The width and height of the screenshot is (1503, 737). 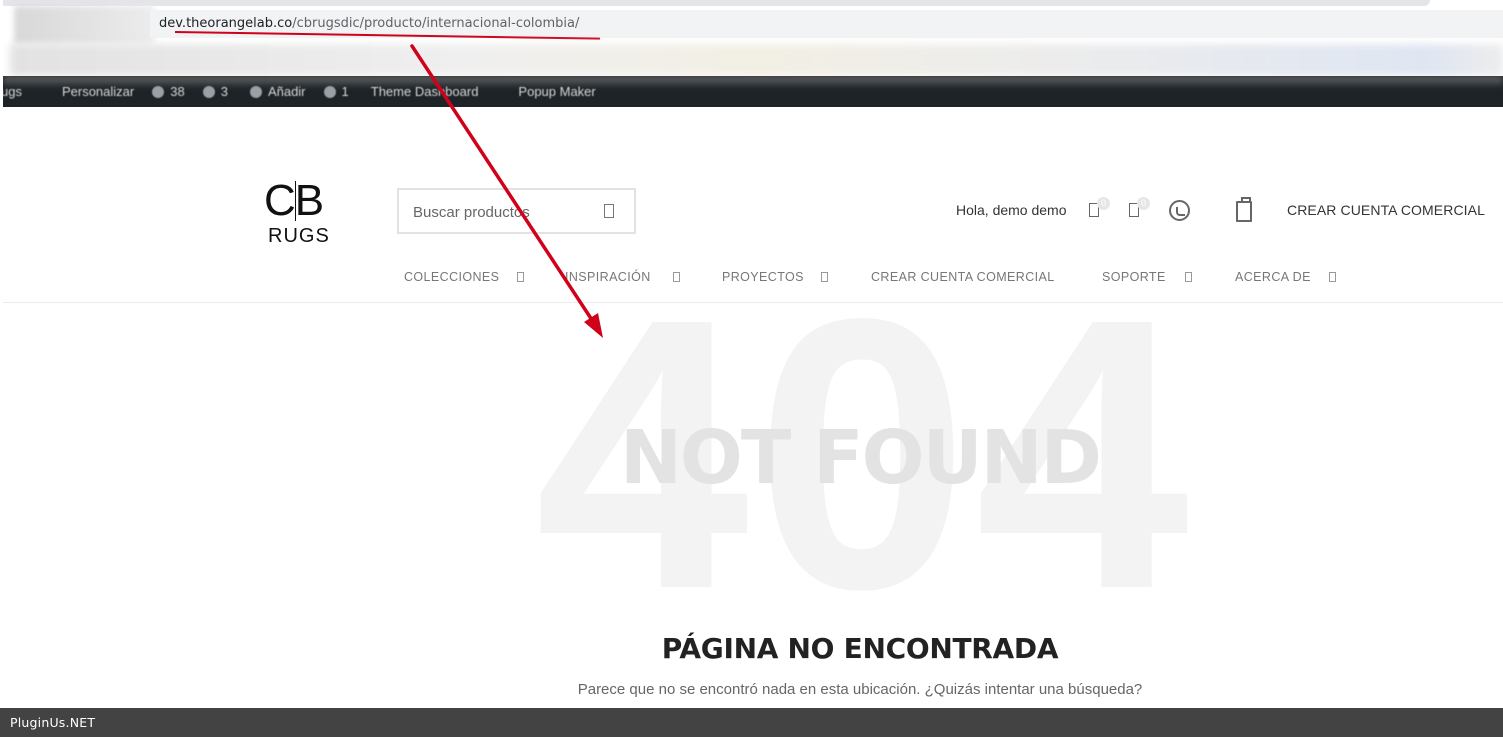 I want to click on comments-icon, so click(x=208, y=91).